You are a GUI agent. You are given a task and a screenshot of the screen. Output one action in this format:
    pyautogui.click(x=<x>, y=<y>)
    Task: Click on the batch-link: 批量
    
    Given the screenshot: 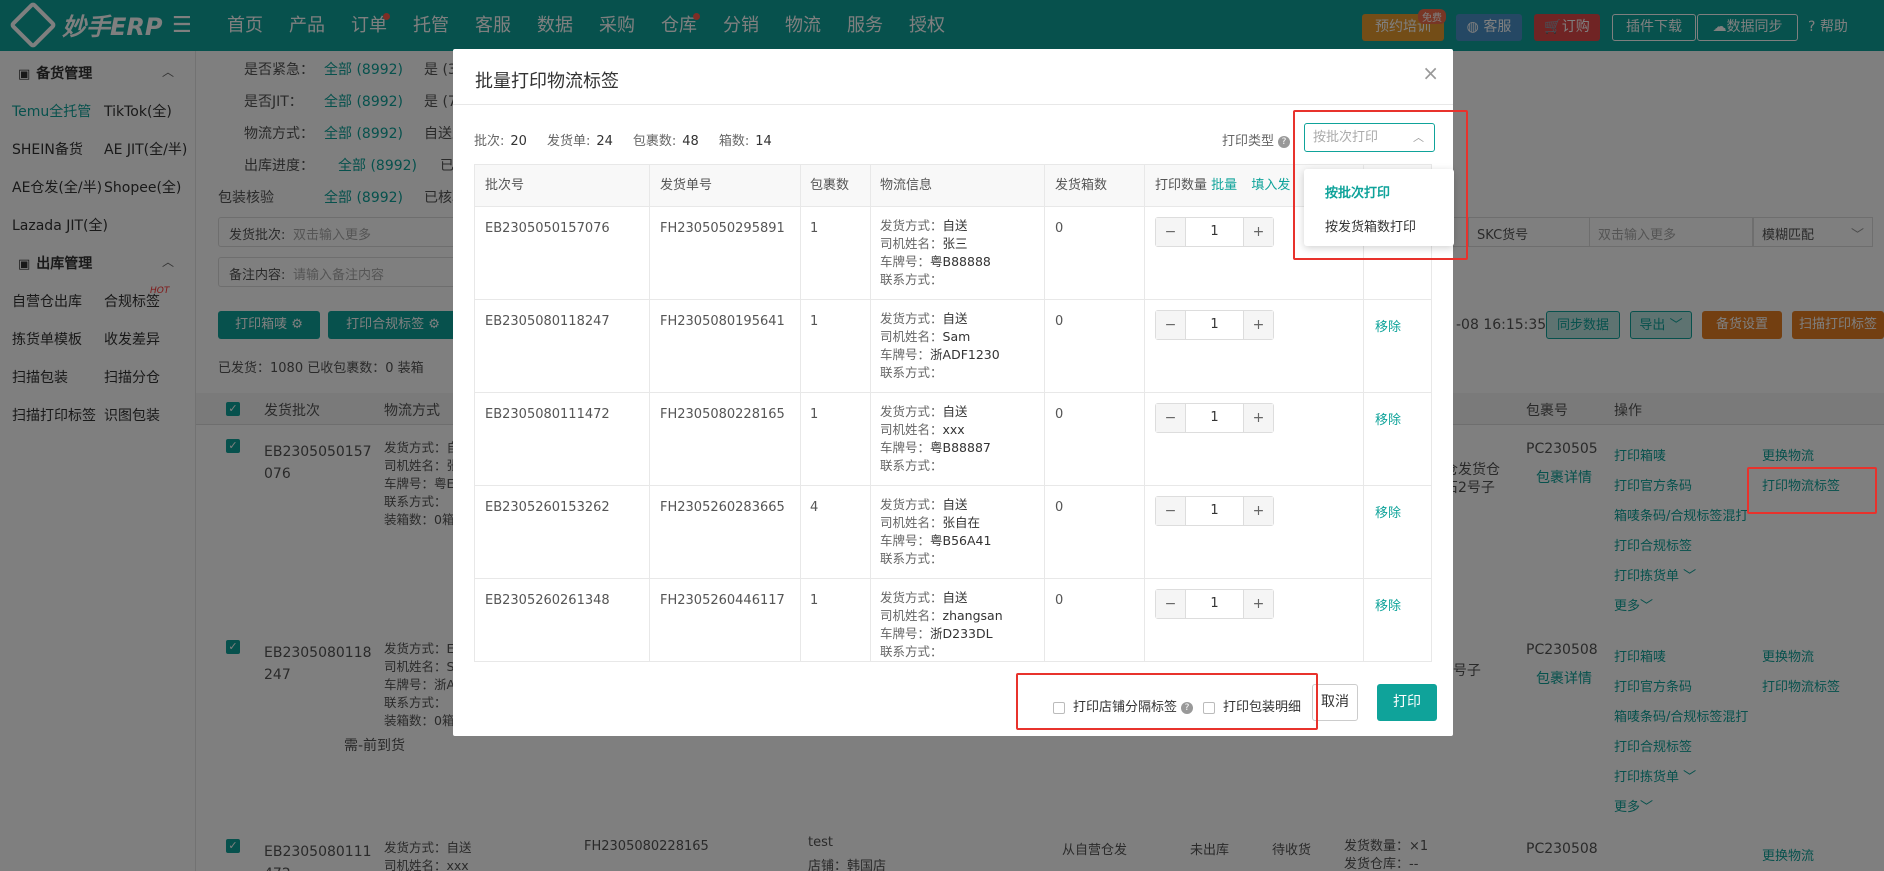 What is the action you would take?
    pyautogui.click(x=1224, y=185)
    